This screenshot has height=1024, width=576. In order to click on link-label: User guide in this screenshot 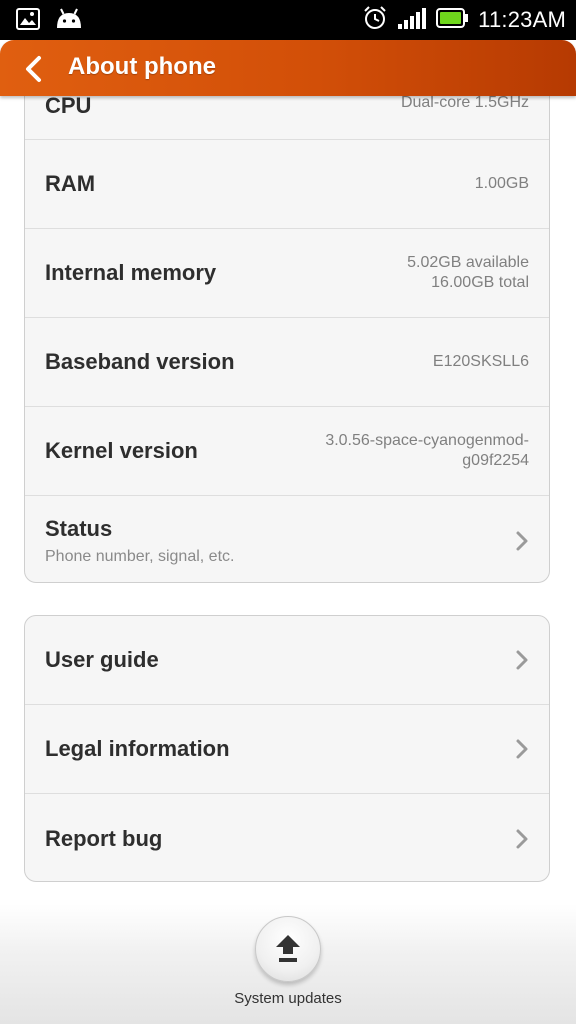, I will do `click(102, 659)`.